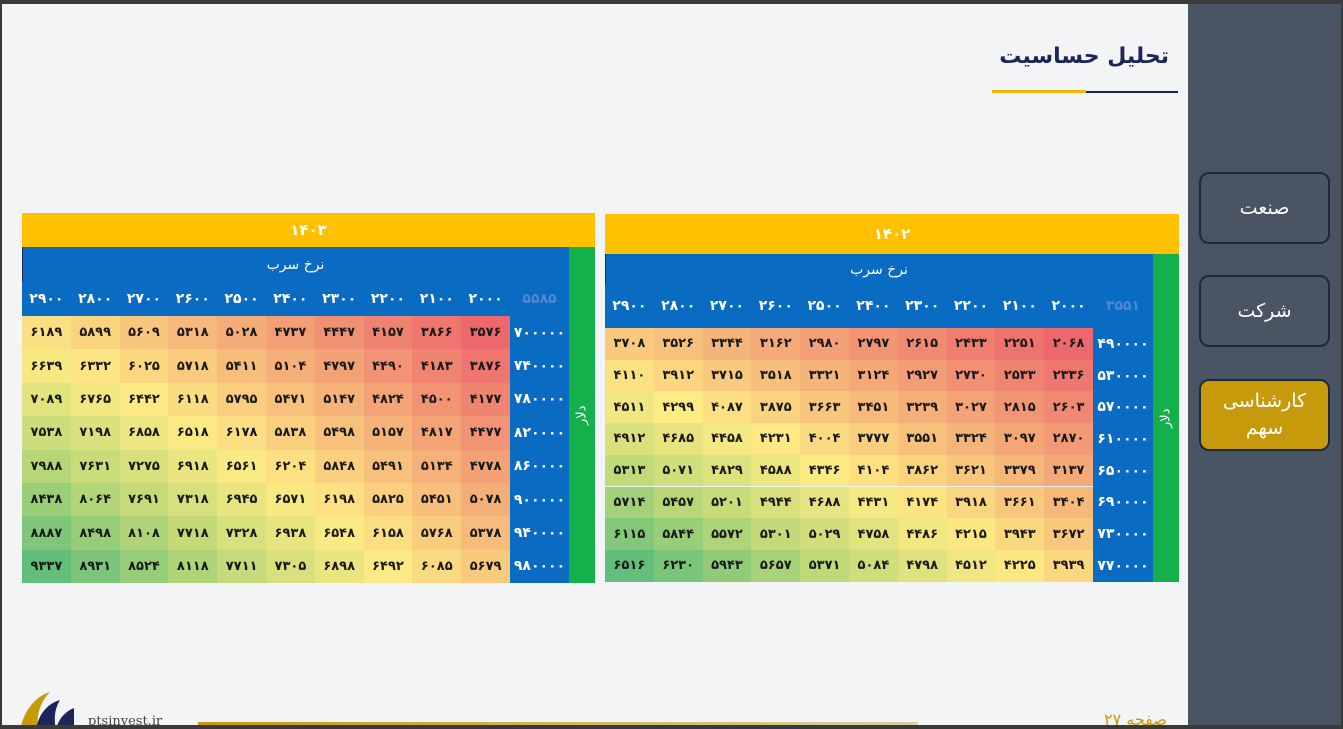 The image size is (1343, 729). Describe the element at coordinates (1264, 208) in the screenshot. I see `nav-industry-button: صنعت` at that location.